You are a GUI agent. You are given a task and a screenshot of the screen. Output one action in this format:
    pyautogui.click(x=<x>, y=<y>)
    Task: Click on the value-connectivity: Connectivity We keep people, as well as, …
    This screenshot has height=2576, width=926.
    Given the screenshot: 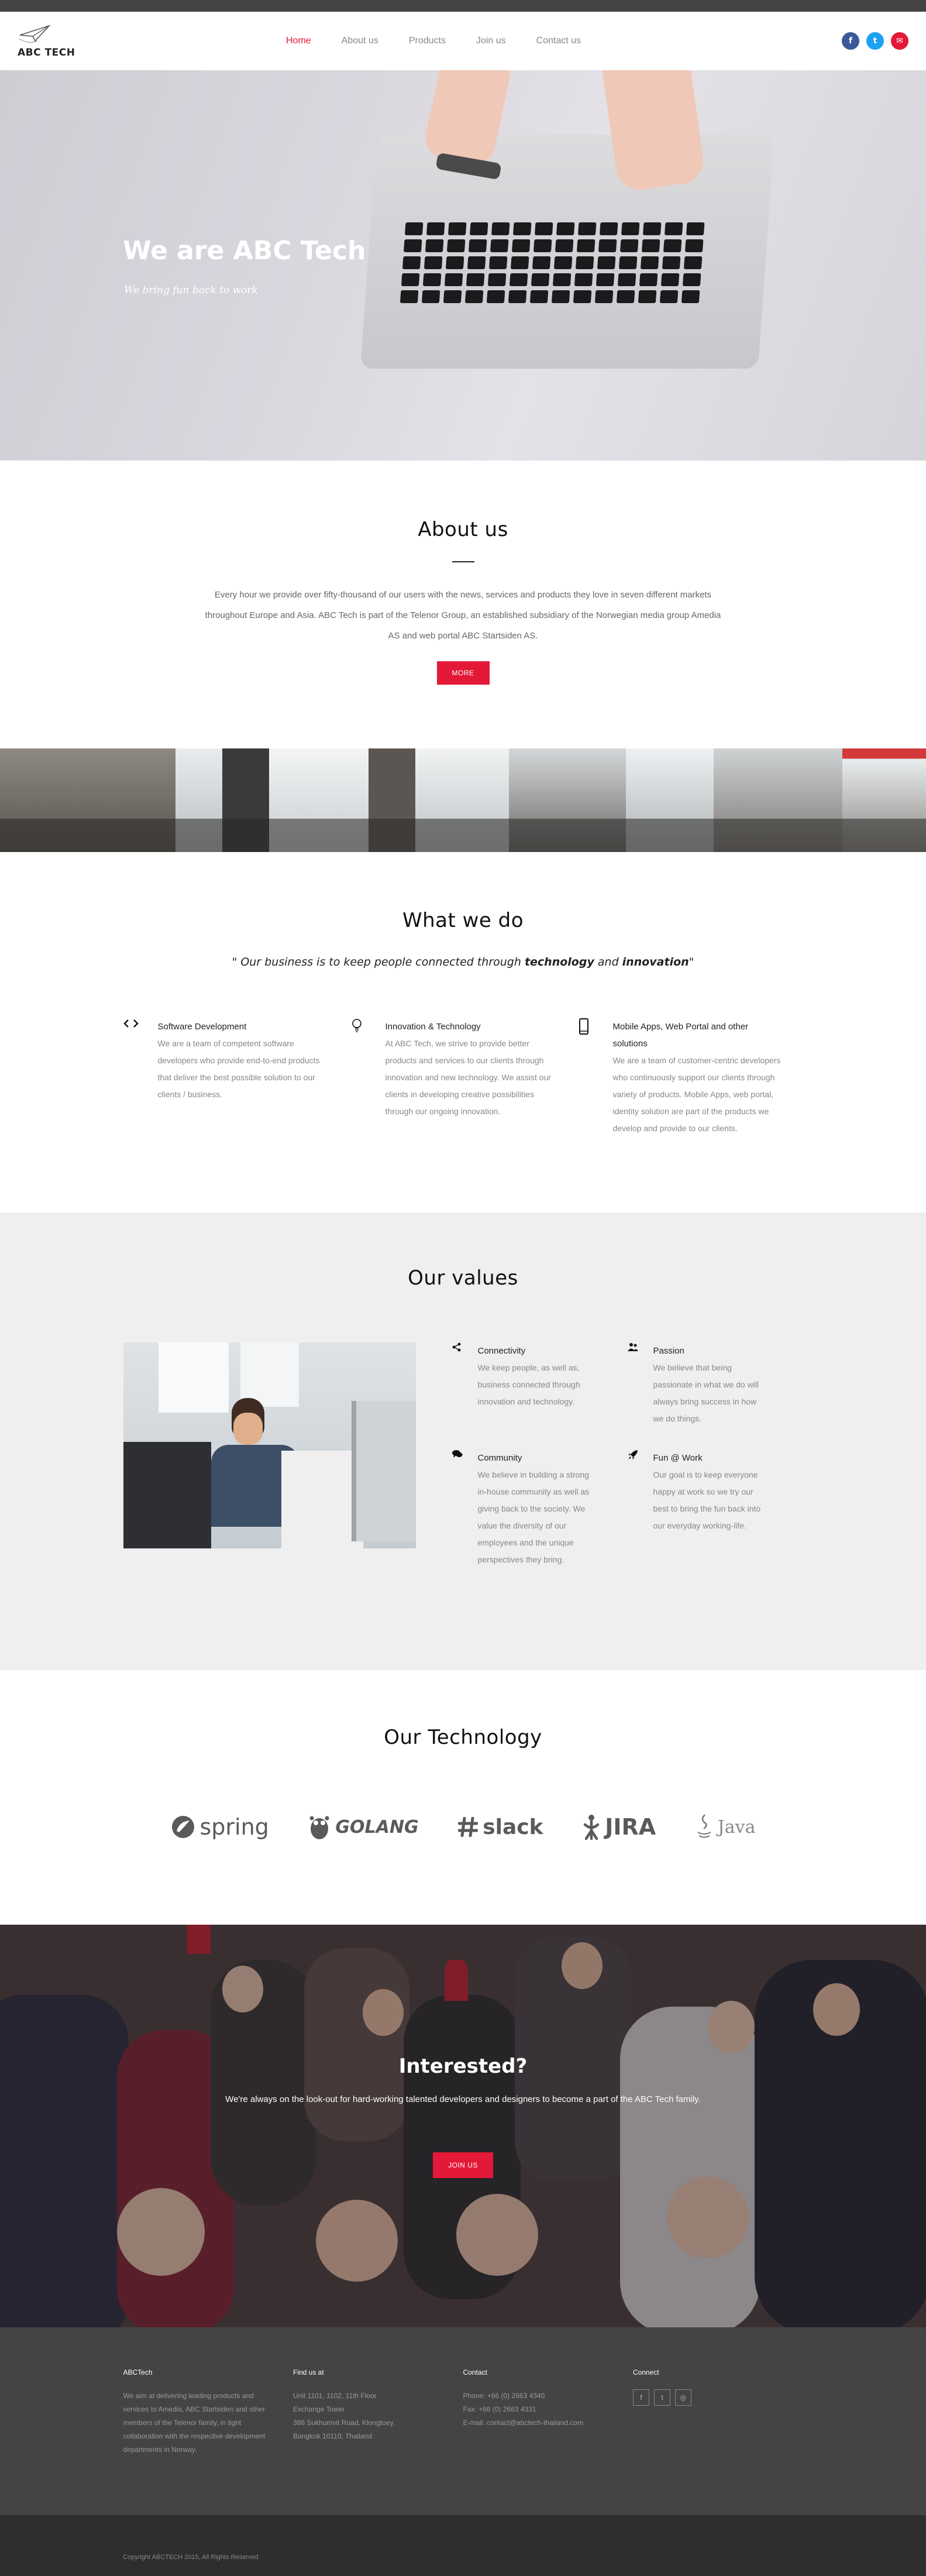 What is the action you would take?
    pyautogui.click(x=540, y=1384)
    